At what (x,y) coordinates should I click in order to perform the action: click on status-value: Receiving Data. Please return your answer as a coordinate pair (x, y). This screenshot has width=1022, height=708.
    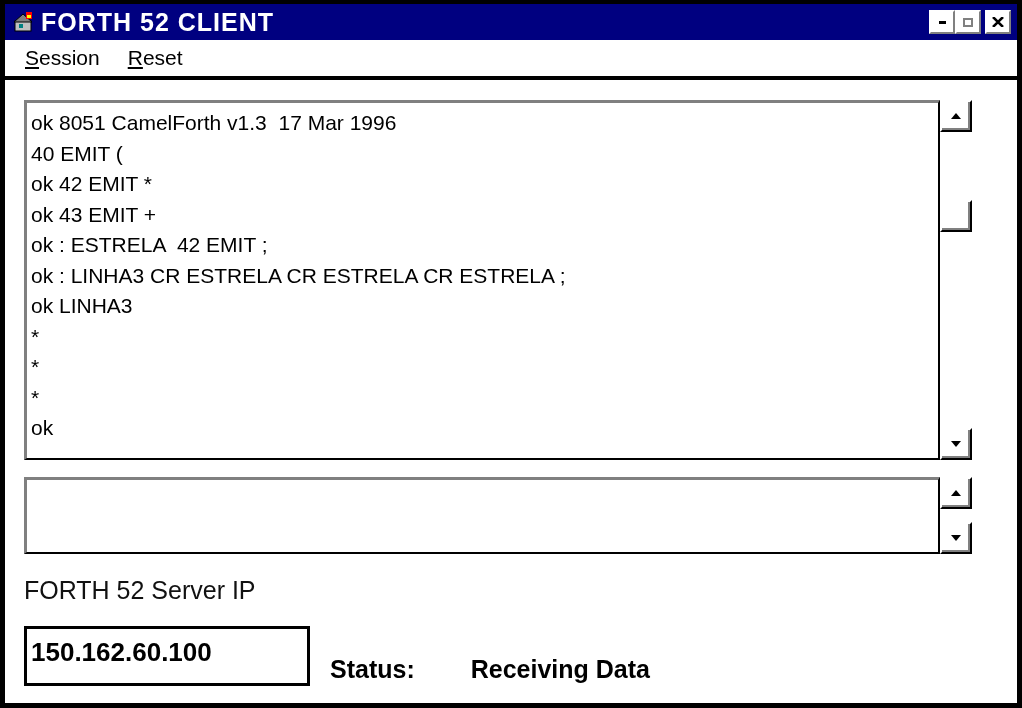
    Looking at the image, I should click on (560, 669).